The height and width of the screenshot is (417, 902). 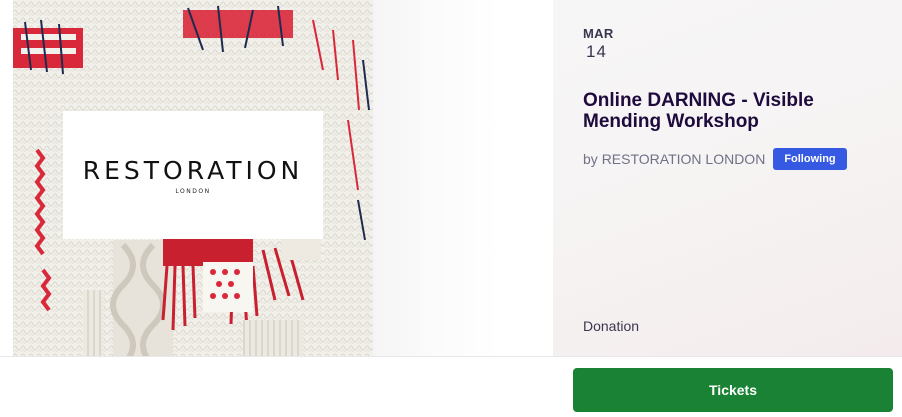 What do you see at coordinates (598, 33) in the screenshot?
I see `event-date-month: MAR` at bounding box center [598, 33].